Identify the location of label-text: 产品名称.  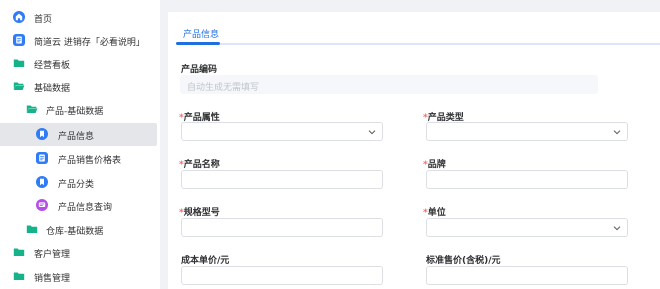
(201, 165).